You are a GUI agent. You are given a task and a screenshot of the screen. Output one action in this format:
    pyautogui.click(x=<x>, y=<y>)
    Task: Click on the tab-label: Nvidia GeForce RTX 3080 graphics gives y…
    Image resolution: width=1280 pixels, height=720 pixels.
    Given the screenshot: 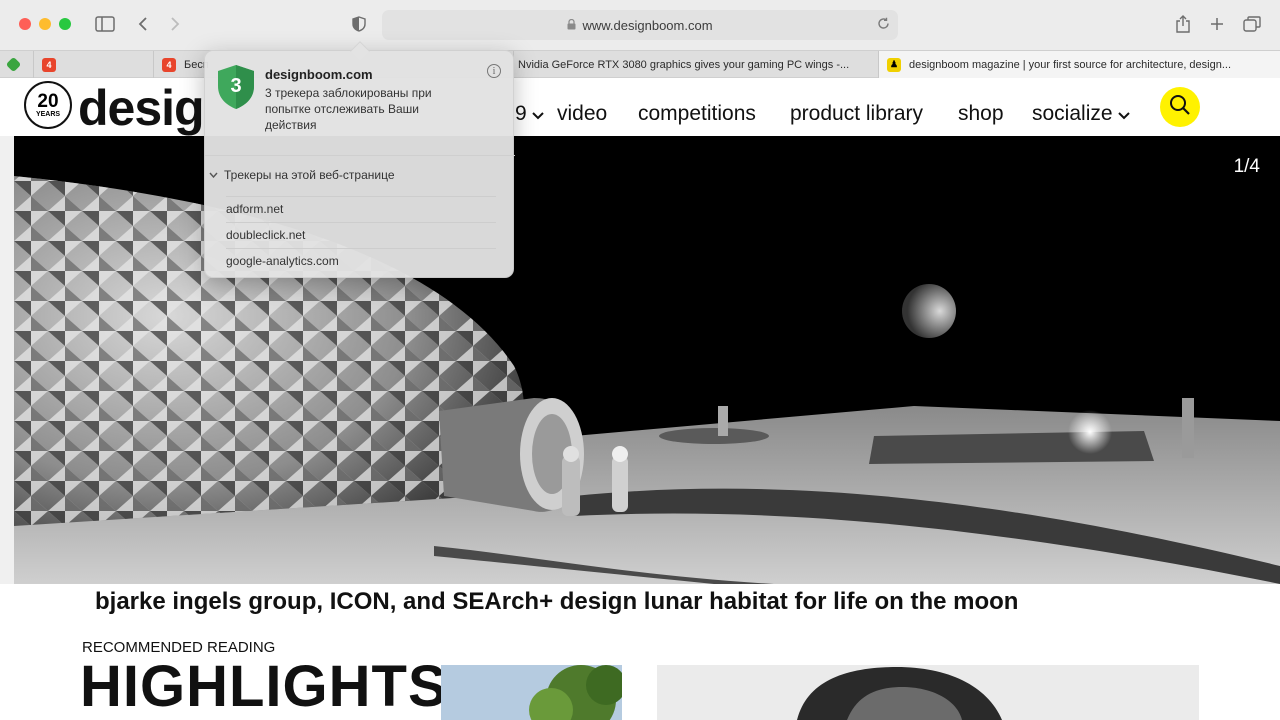 What is the action you would take?
    pyautogui.click(x=684, y=64)
    